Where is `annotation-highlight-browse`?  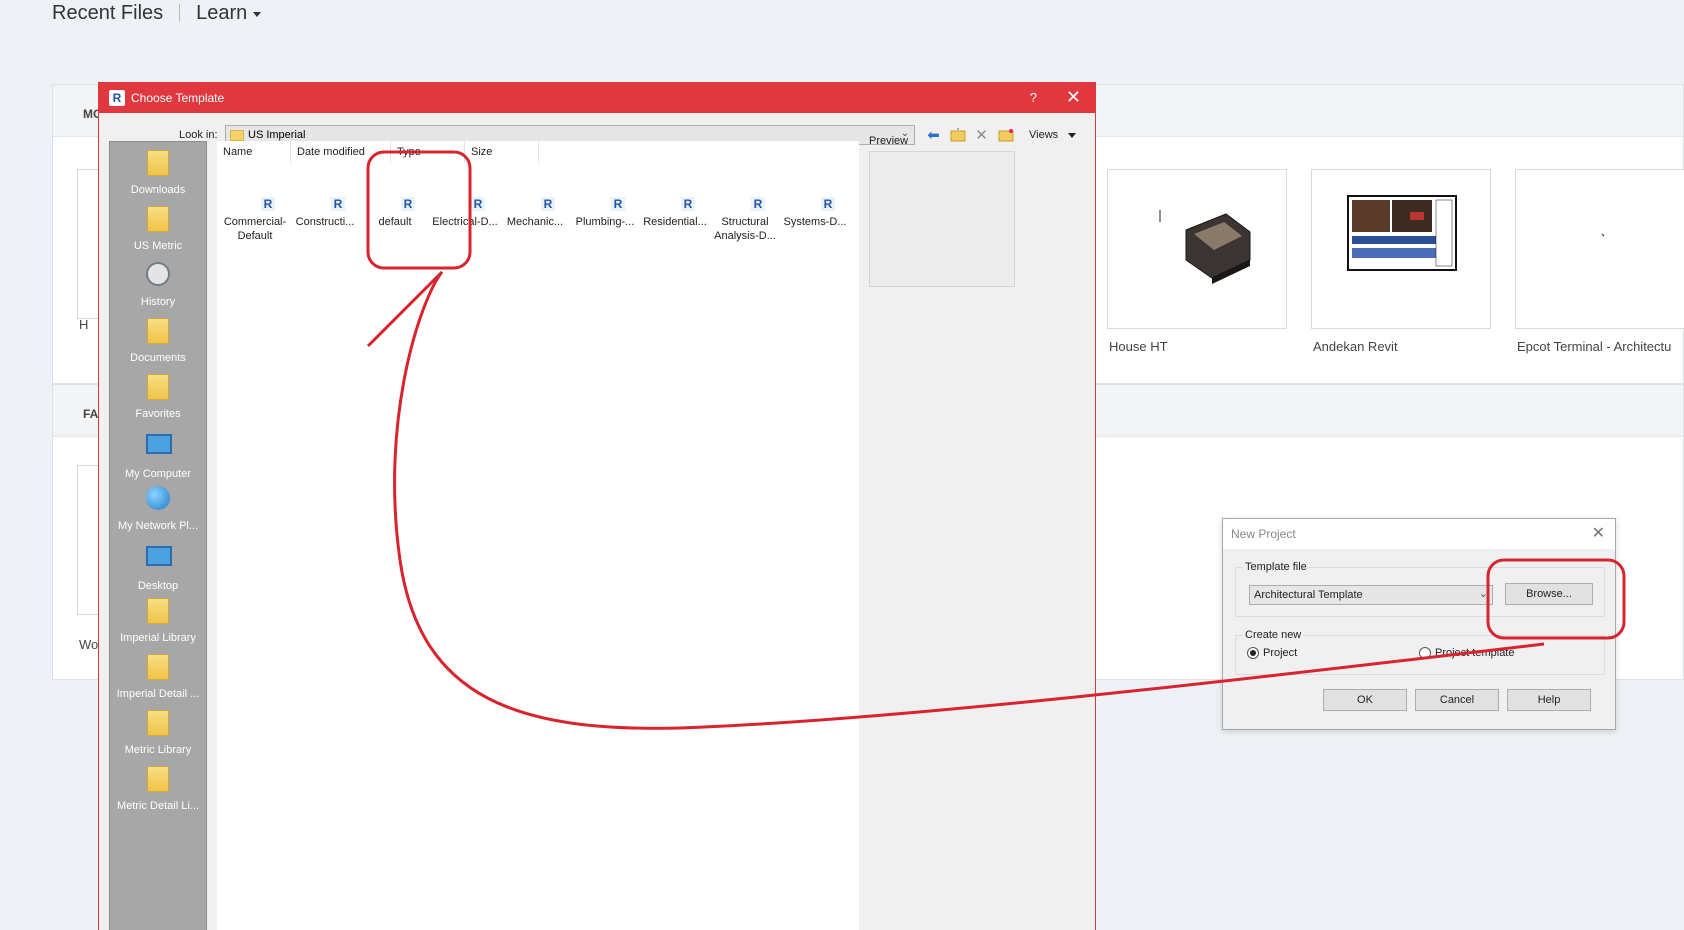 annotation-highlight-browse is located at coordinates (1556, 599).